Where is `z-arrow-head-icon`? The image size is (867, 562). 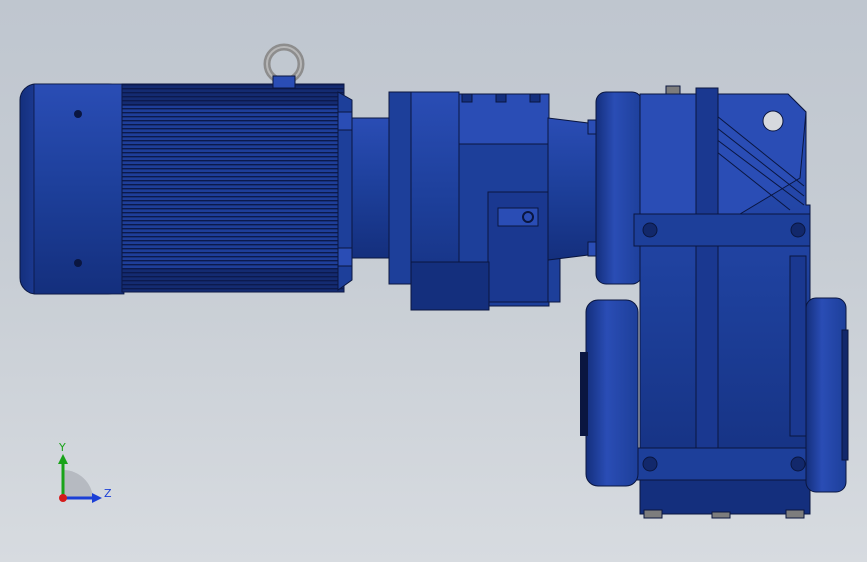
z-arrow-head-icon is located at coordinates (97, 498).